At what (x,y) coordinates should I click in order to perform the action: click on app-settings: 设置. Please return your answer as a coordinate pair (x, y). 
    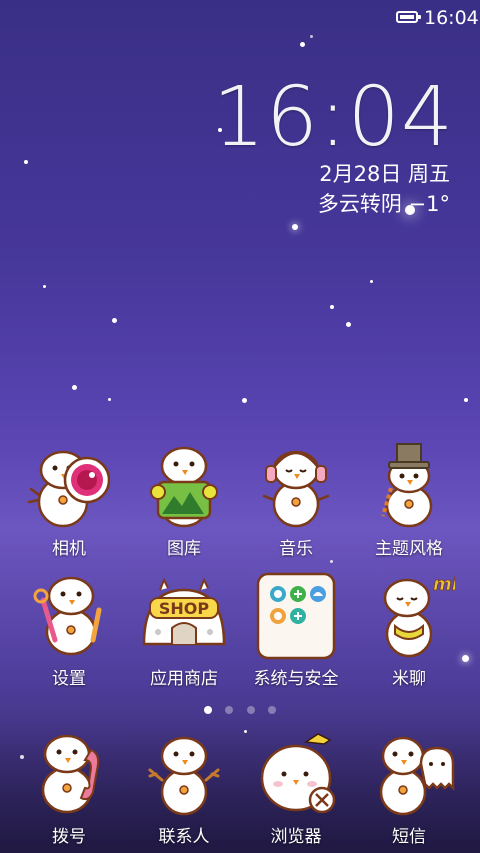
    Looking at the image, I should click on (69, 629).